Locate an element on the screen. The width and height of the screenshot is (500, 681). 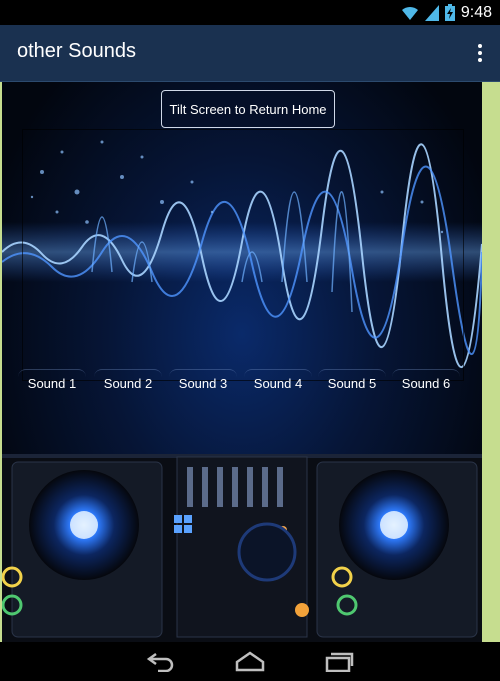
app-title: other Sounds is located at coordinates (76, 51).